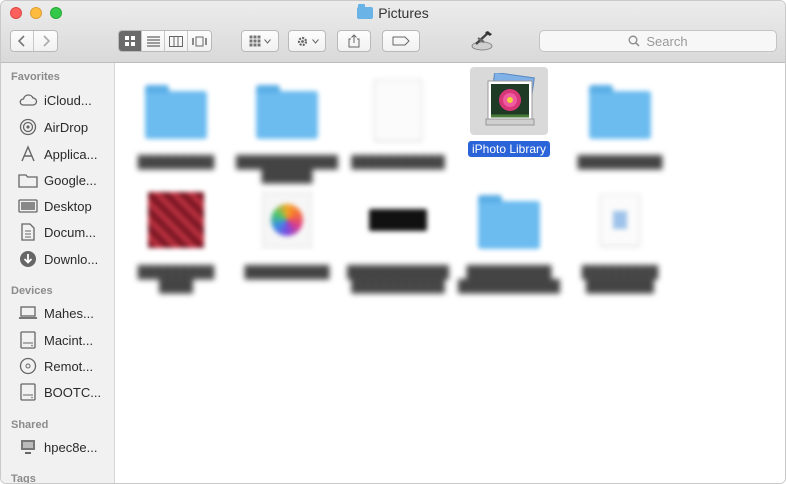 The height and width of the screenshot is (484, 786). Describe the element at coordinates (28, 313) in the screenshot. I see `laptop-icon` at that location.